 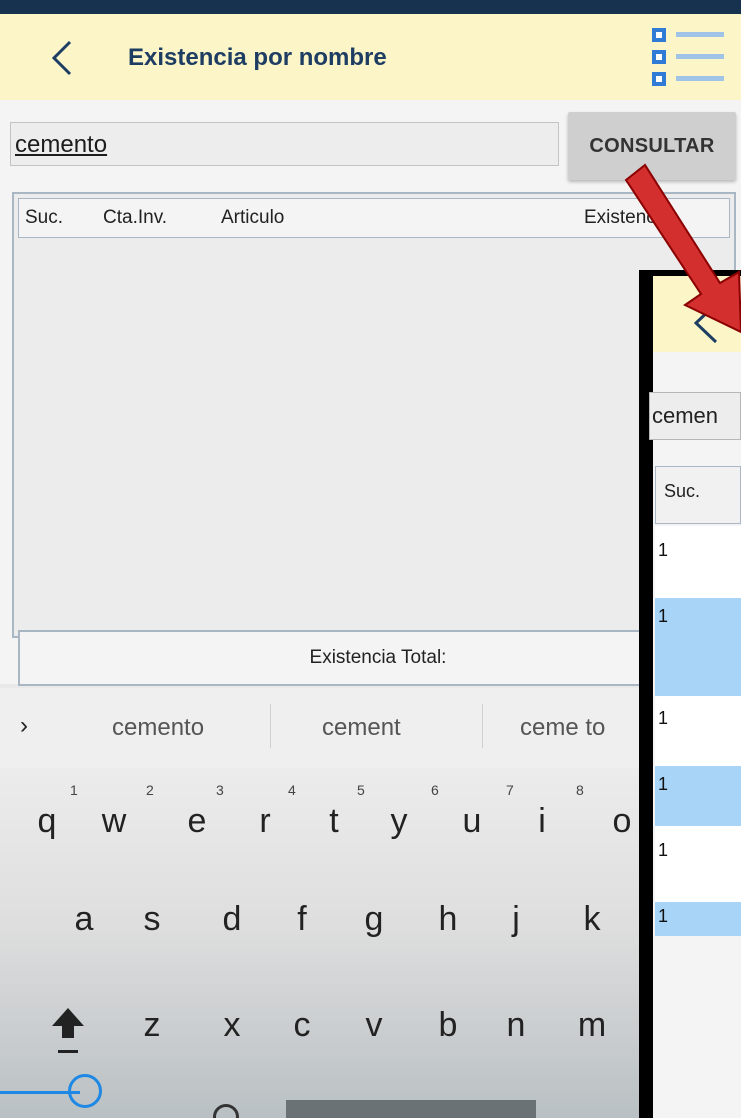 What do you see at coordinates (152, 1025) in the screenshot?
I see `key-z: z` at bounding box center [152, 1025].